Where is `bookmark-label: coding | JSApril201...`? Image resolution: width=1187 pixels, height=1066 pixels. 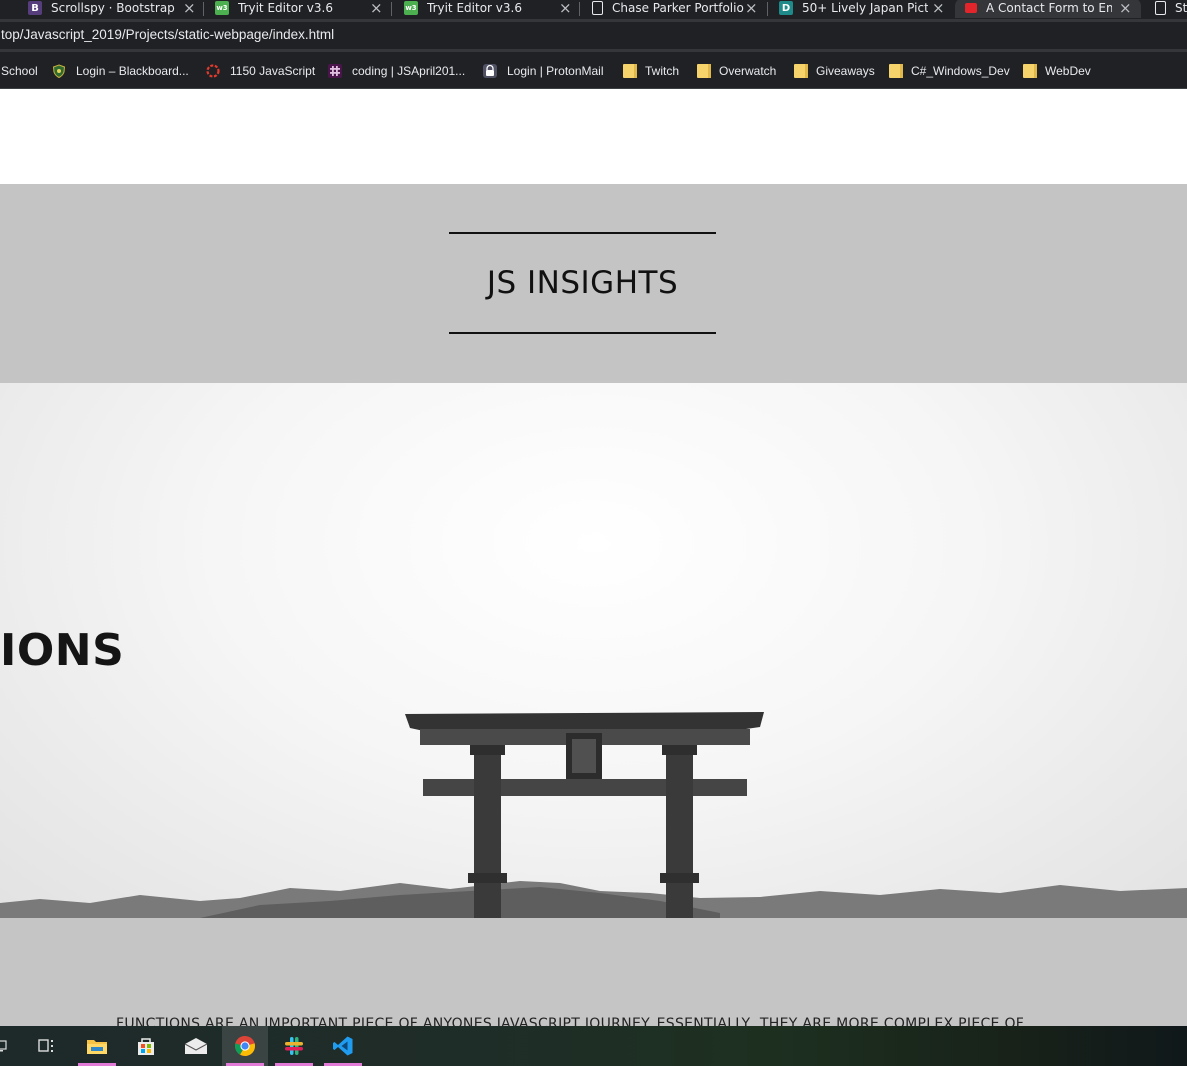 bookmark-label: coding | JSApril201... is located at coordinates (409, 71).